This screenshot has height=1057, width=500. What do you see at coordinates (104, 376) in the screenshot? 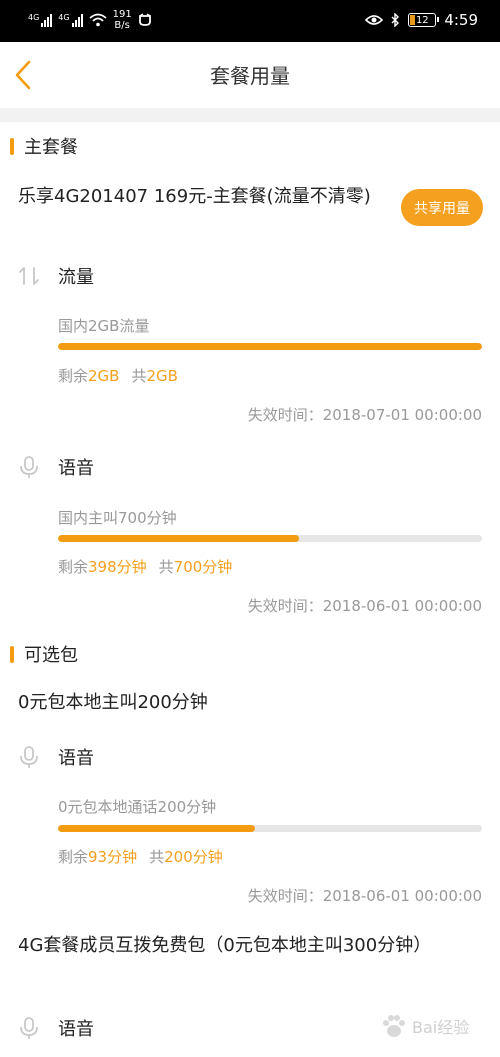
I see `remaining-value: 2GB` at bounding box center [104, 376].